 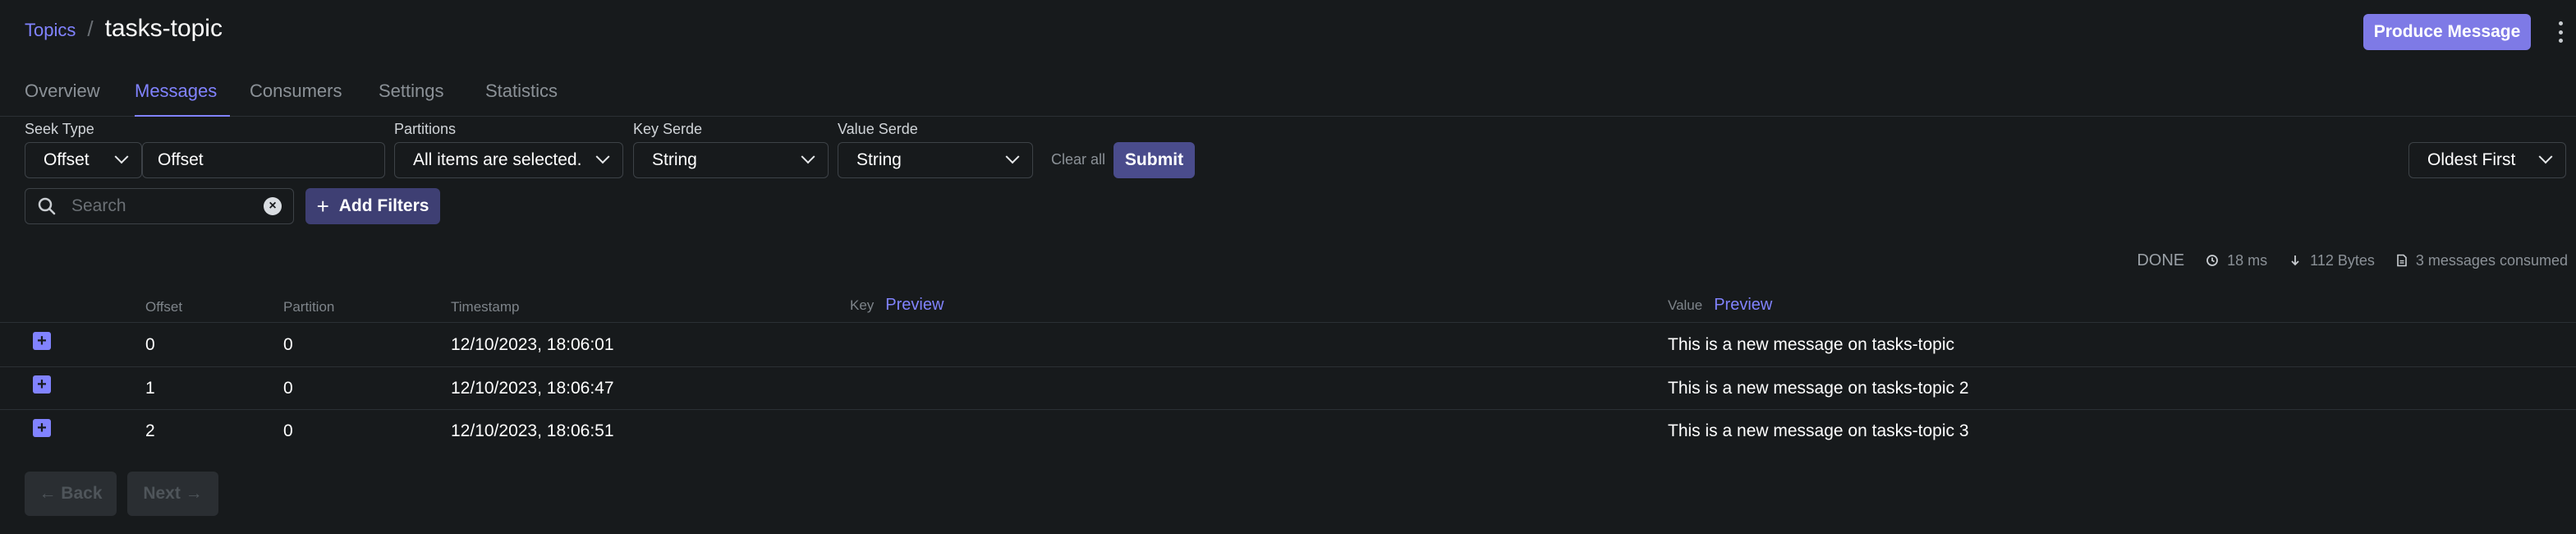 What do you see at coordinates (485, 307) in the screenshot?
I see `column-header-timestamp: Timestamp` at bounding box center [485, 307].